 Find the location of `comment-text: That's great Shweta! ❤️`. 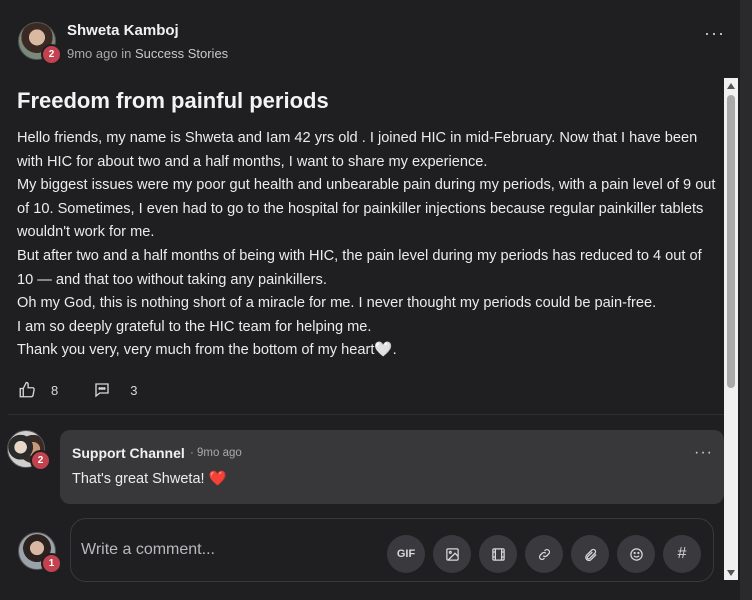

comment-text: That's great Shweta! ❤️ is located at coordinates (149, 478).